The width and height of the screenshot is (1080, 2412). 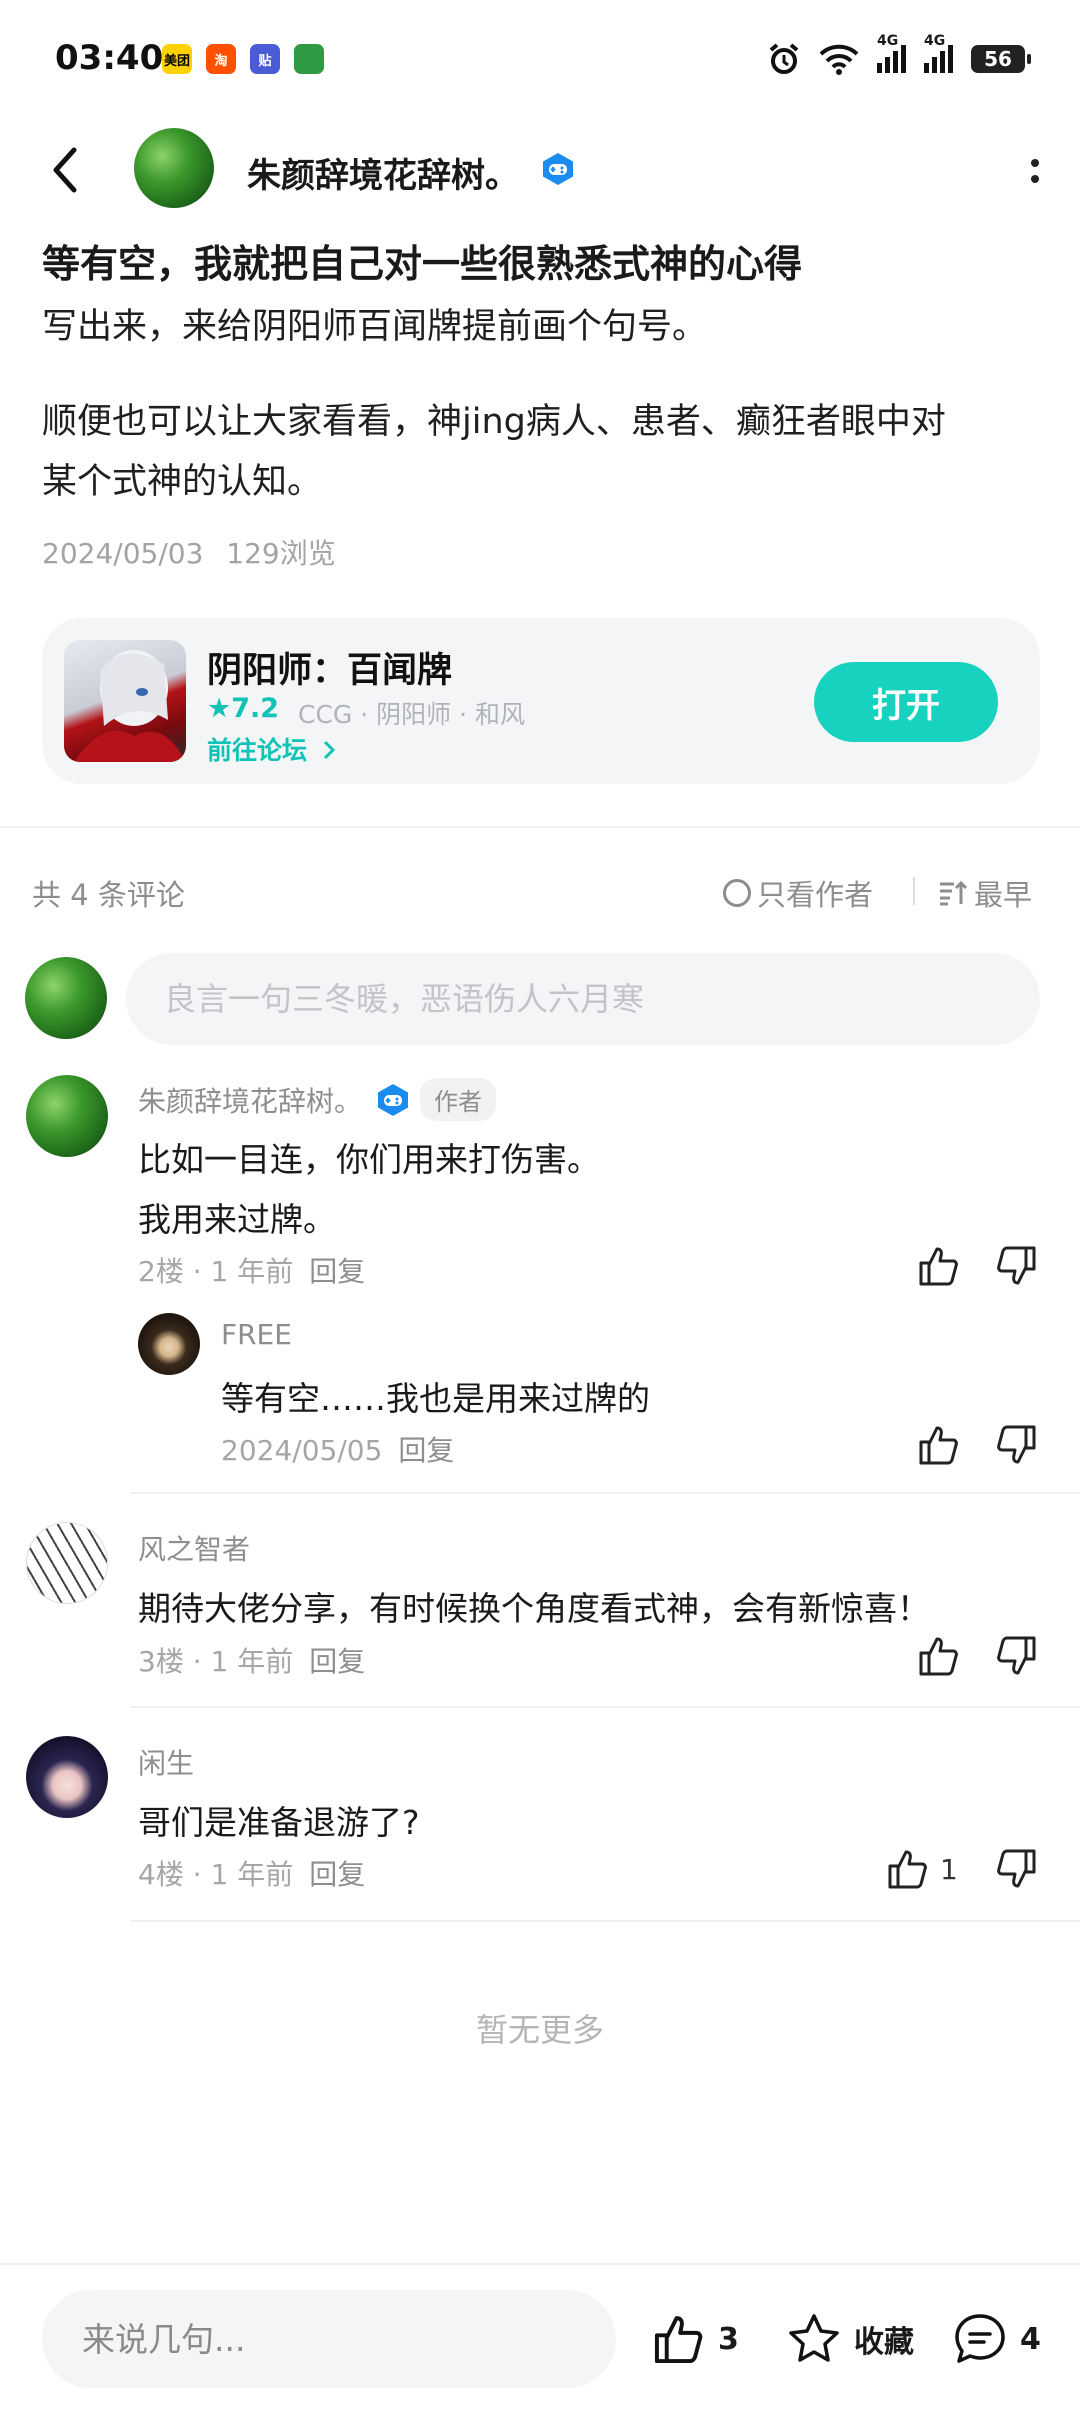 I want to click on tieba-icon: 贴, so click(x=265, y=59).